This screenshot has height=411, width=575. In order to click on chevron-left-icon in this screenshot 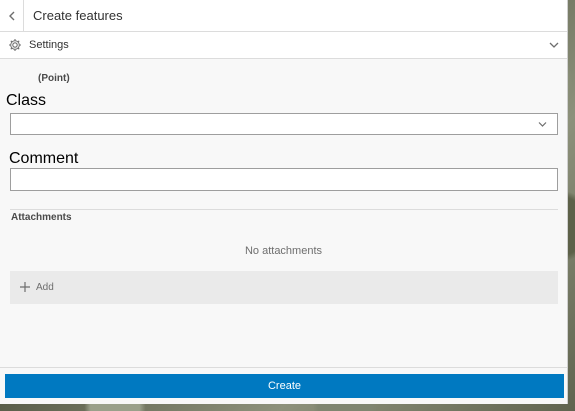, I will do `click(11, 15)`.